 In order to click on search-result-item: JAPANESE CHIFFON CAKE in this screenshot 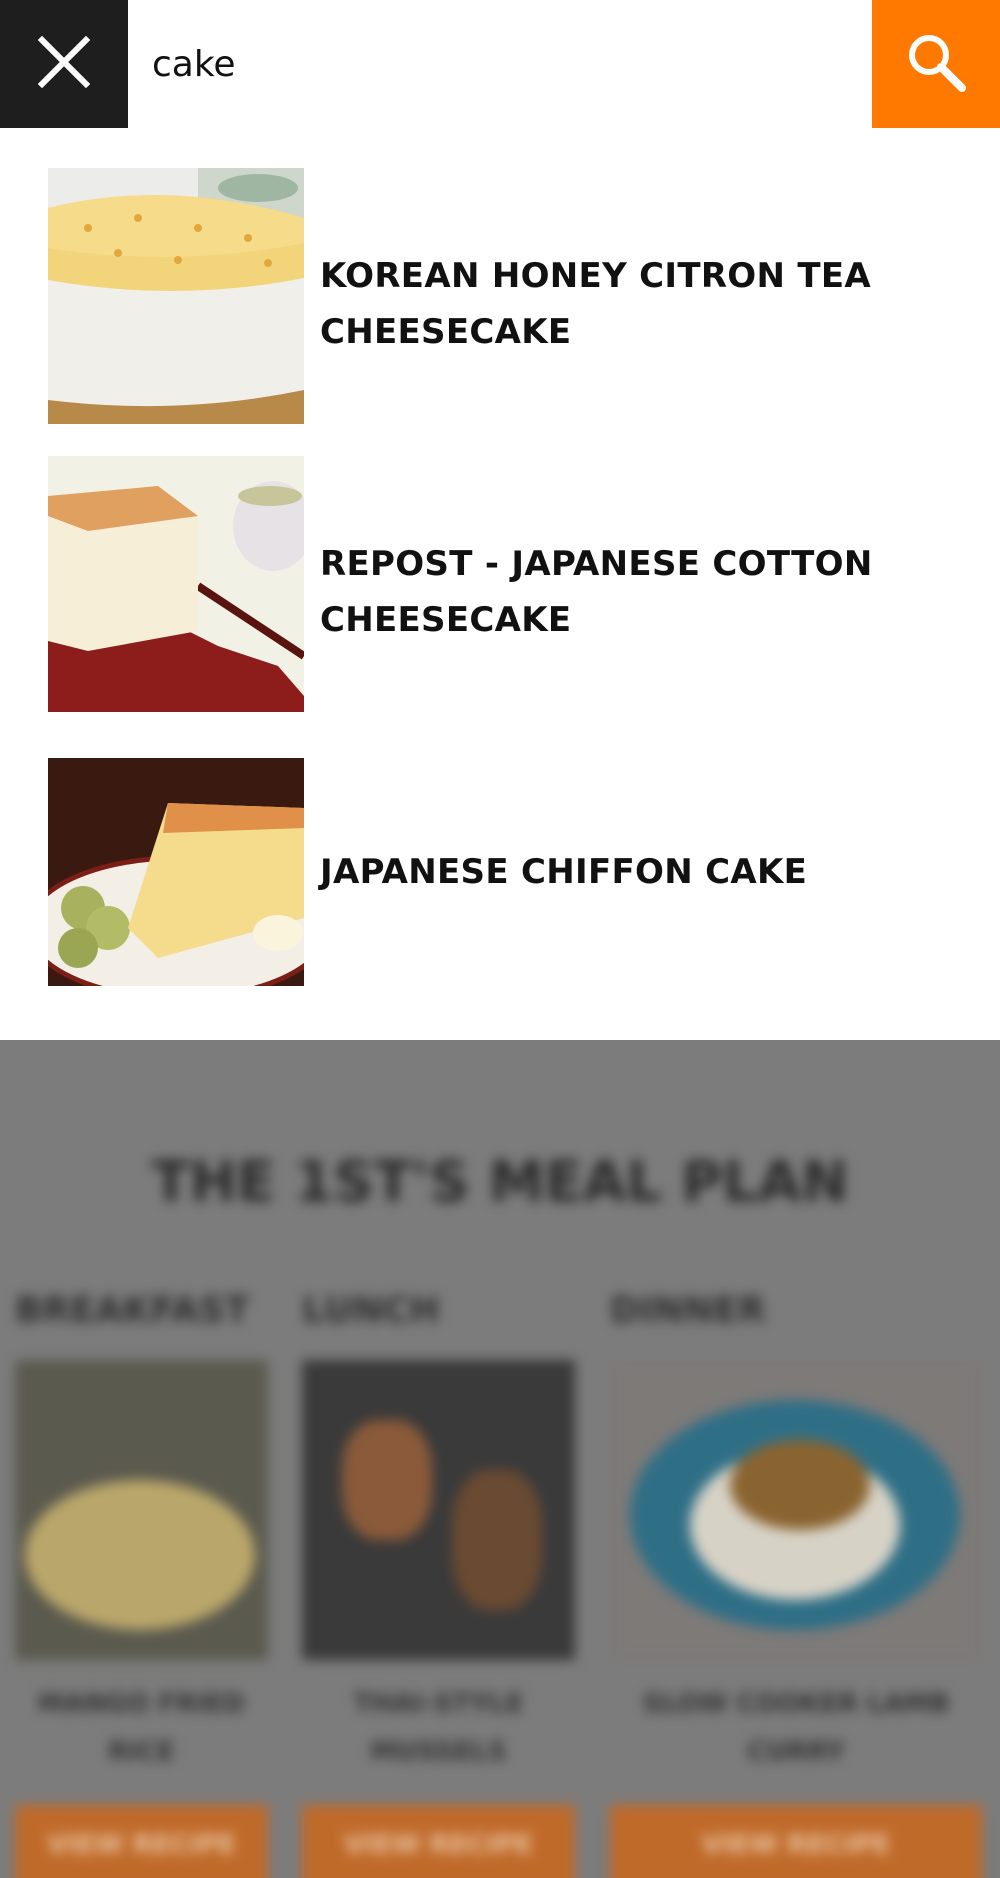, I will do `click(508, 872)`.